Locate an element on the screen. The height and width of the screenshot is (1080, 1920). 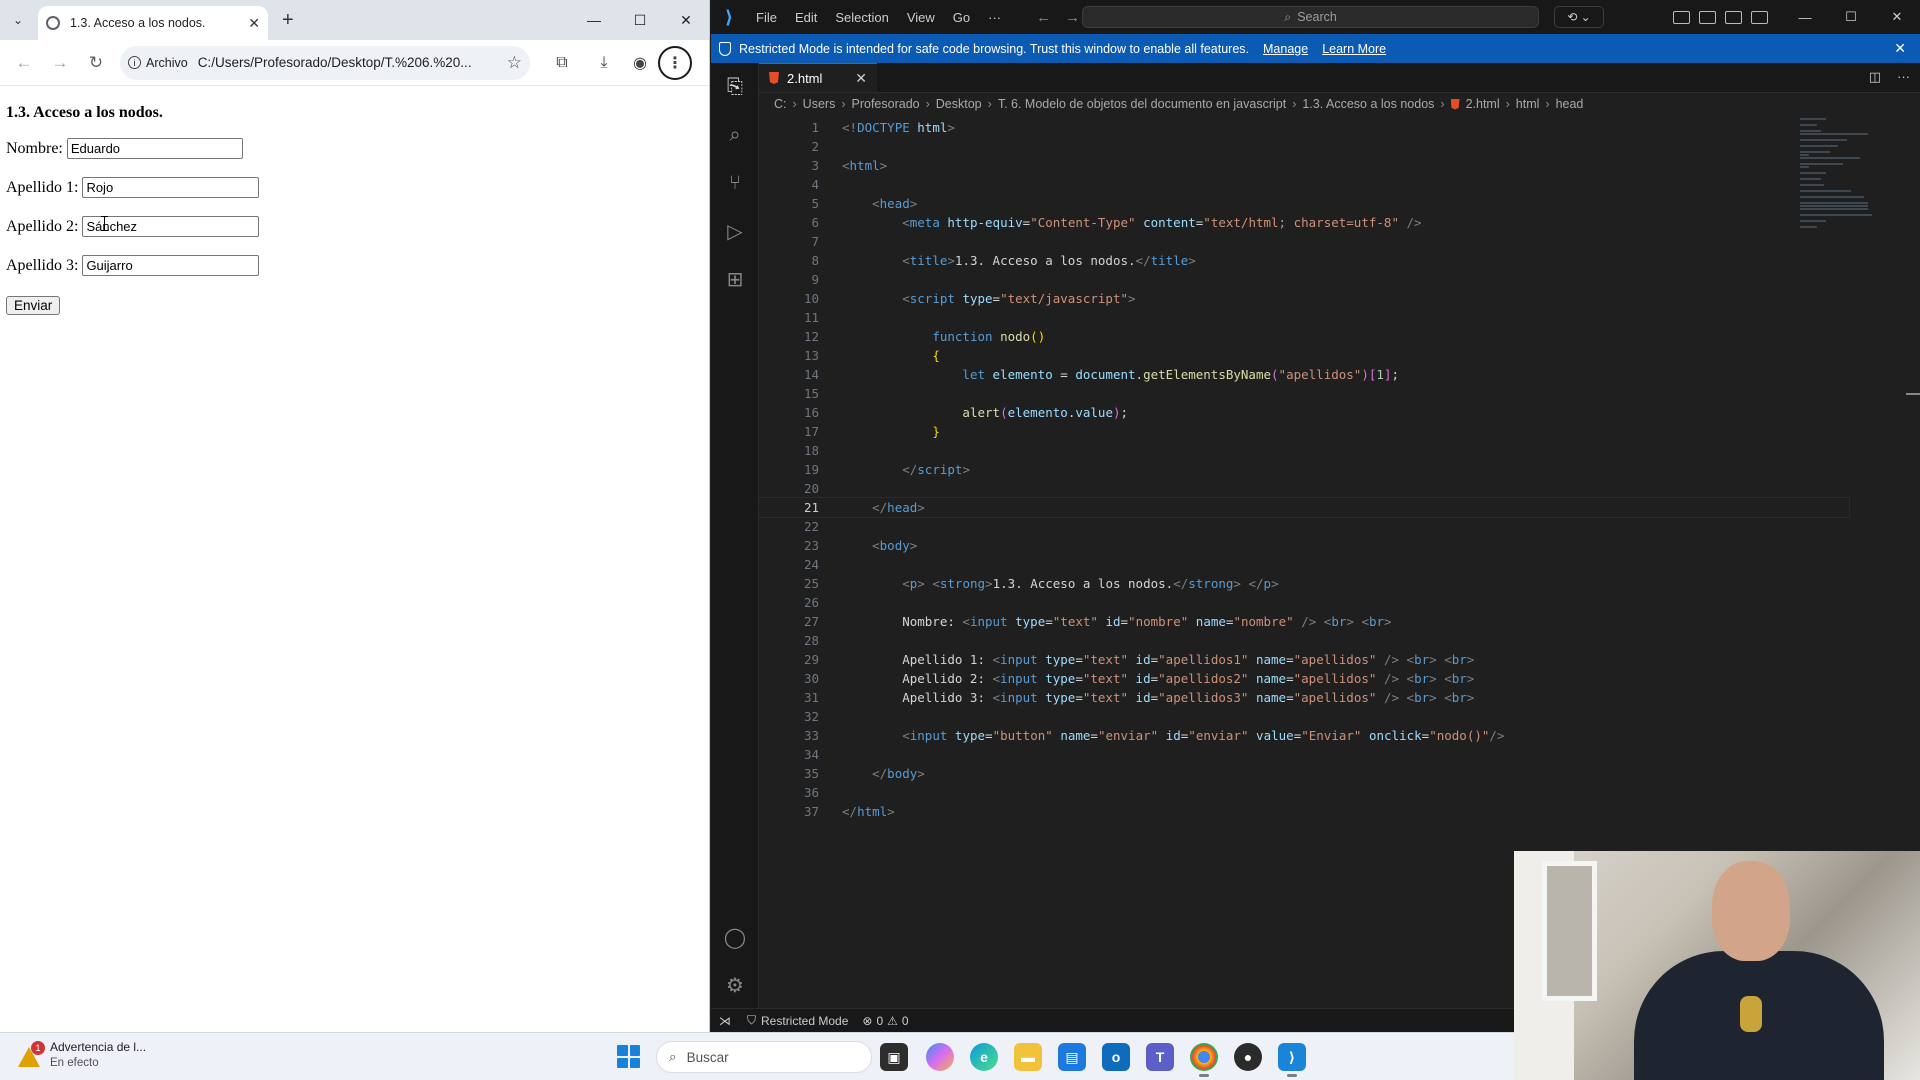
command-center-search: ⌕ Search is located at coordinates (1310, 17).